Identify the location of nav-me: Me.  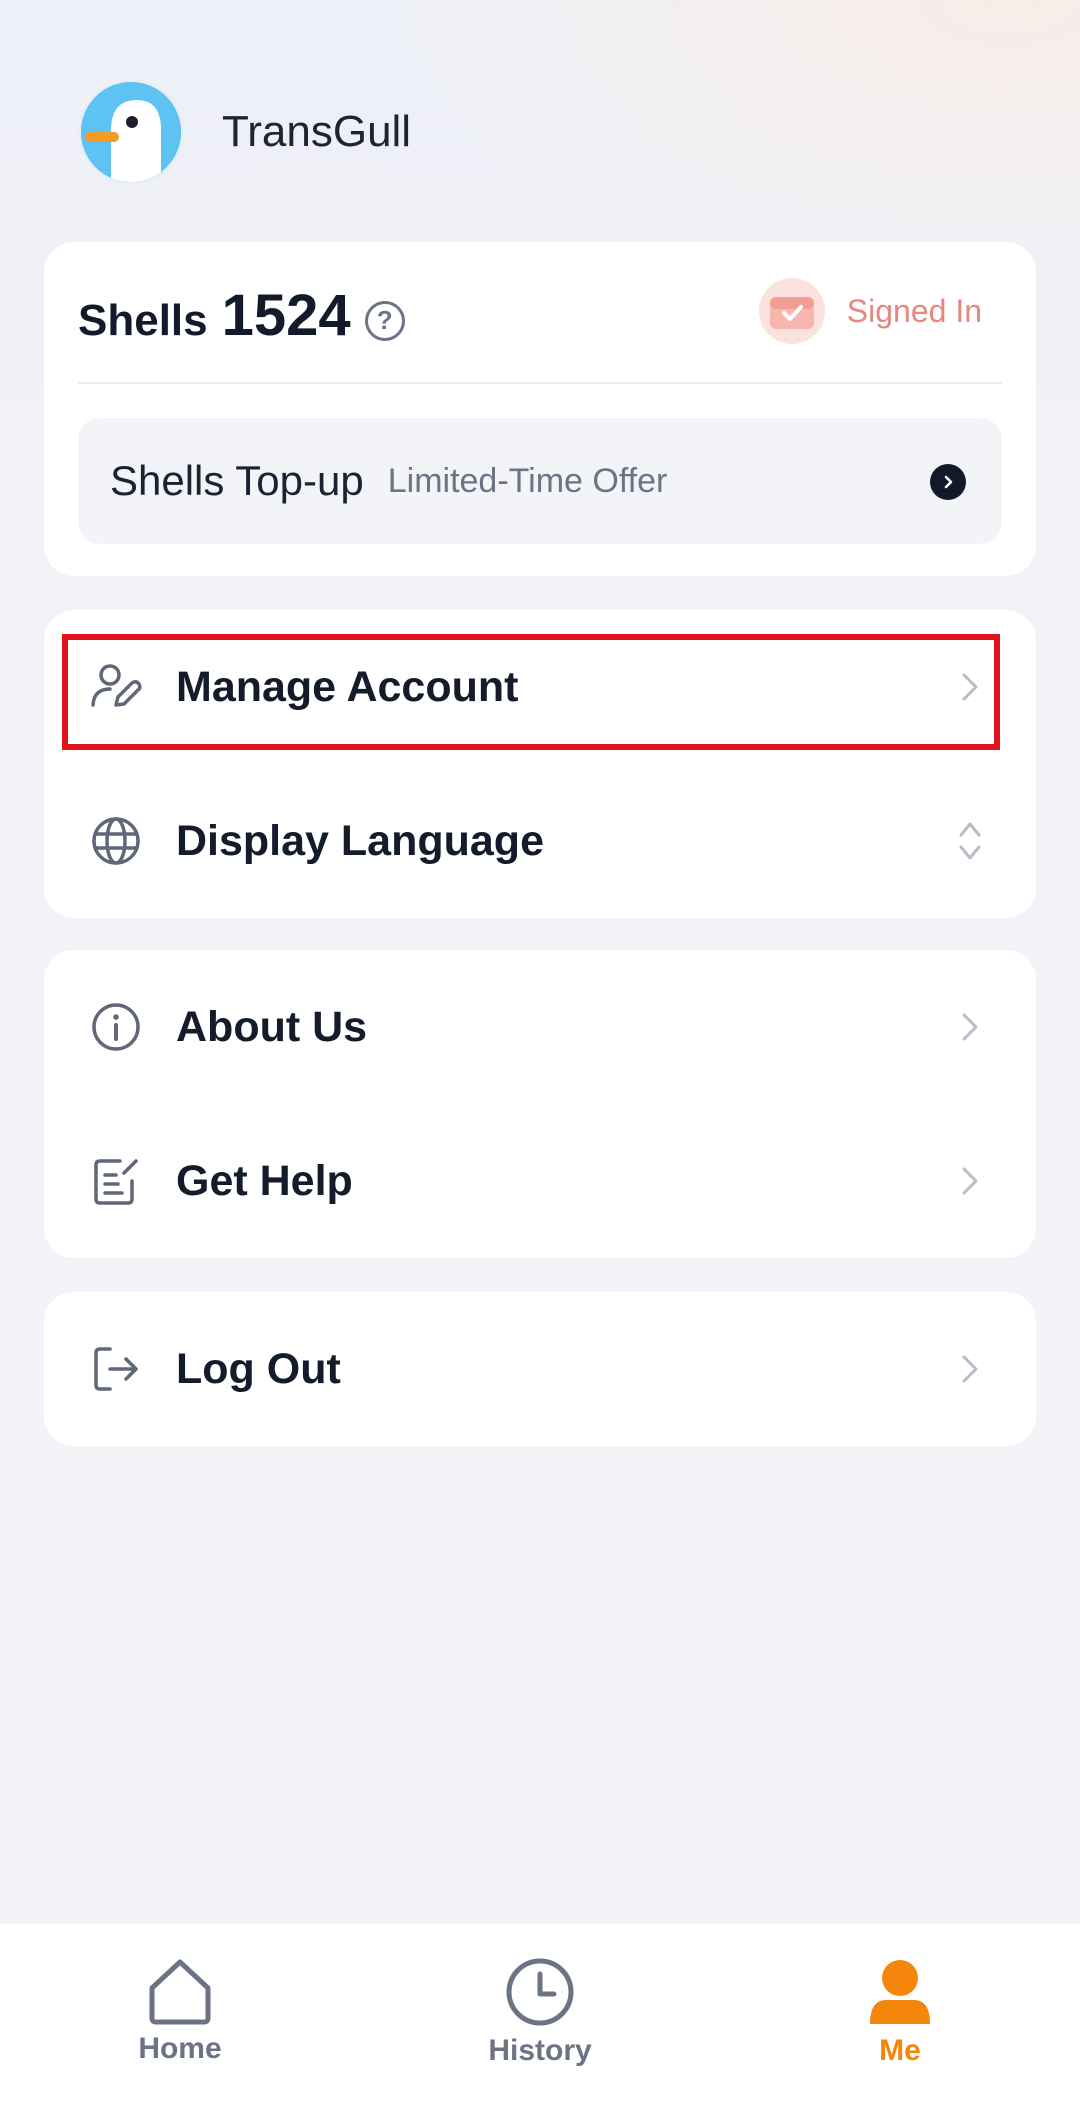
(900, 2012).